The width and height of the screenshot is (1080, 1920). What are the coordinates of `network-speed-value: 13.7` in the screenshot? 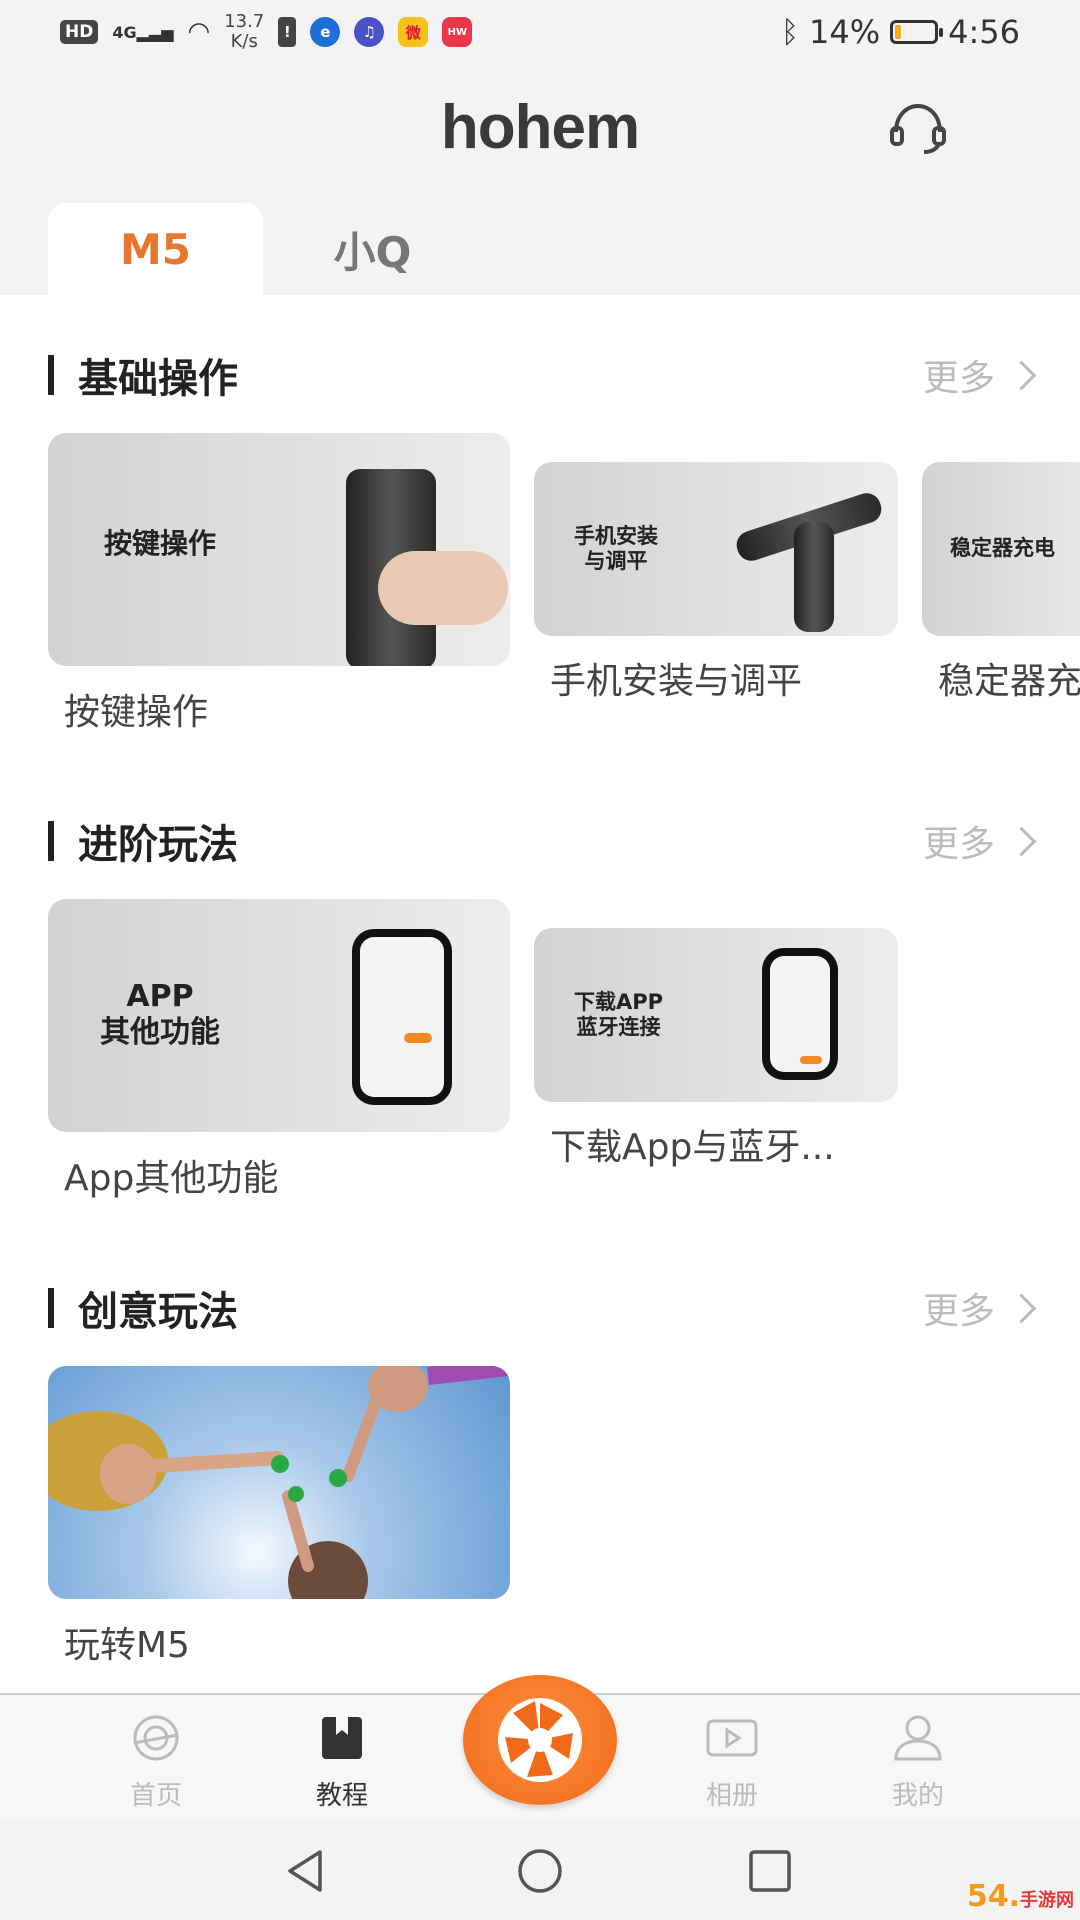 It's located at (244, 21).